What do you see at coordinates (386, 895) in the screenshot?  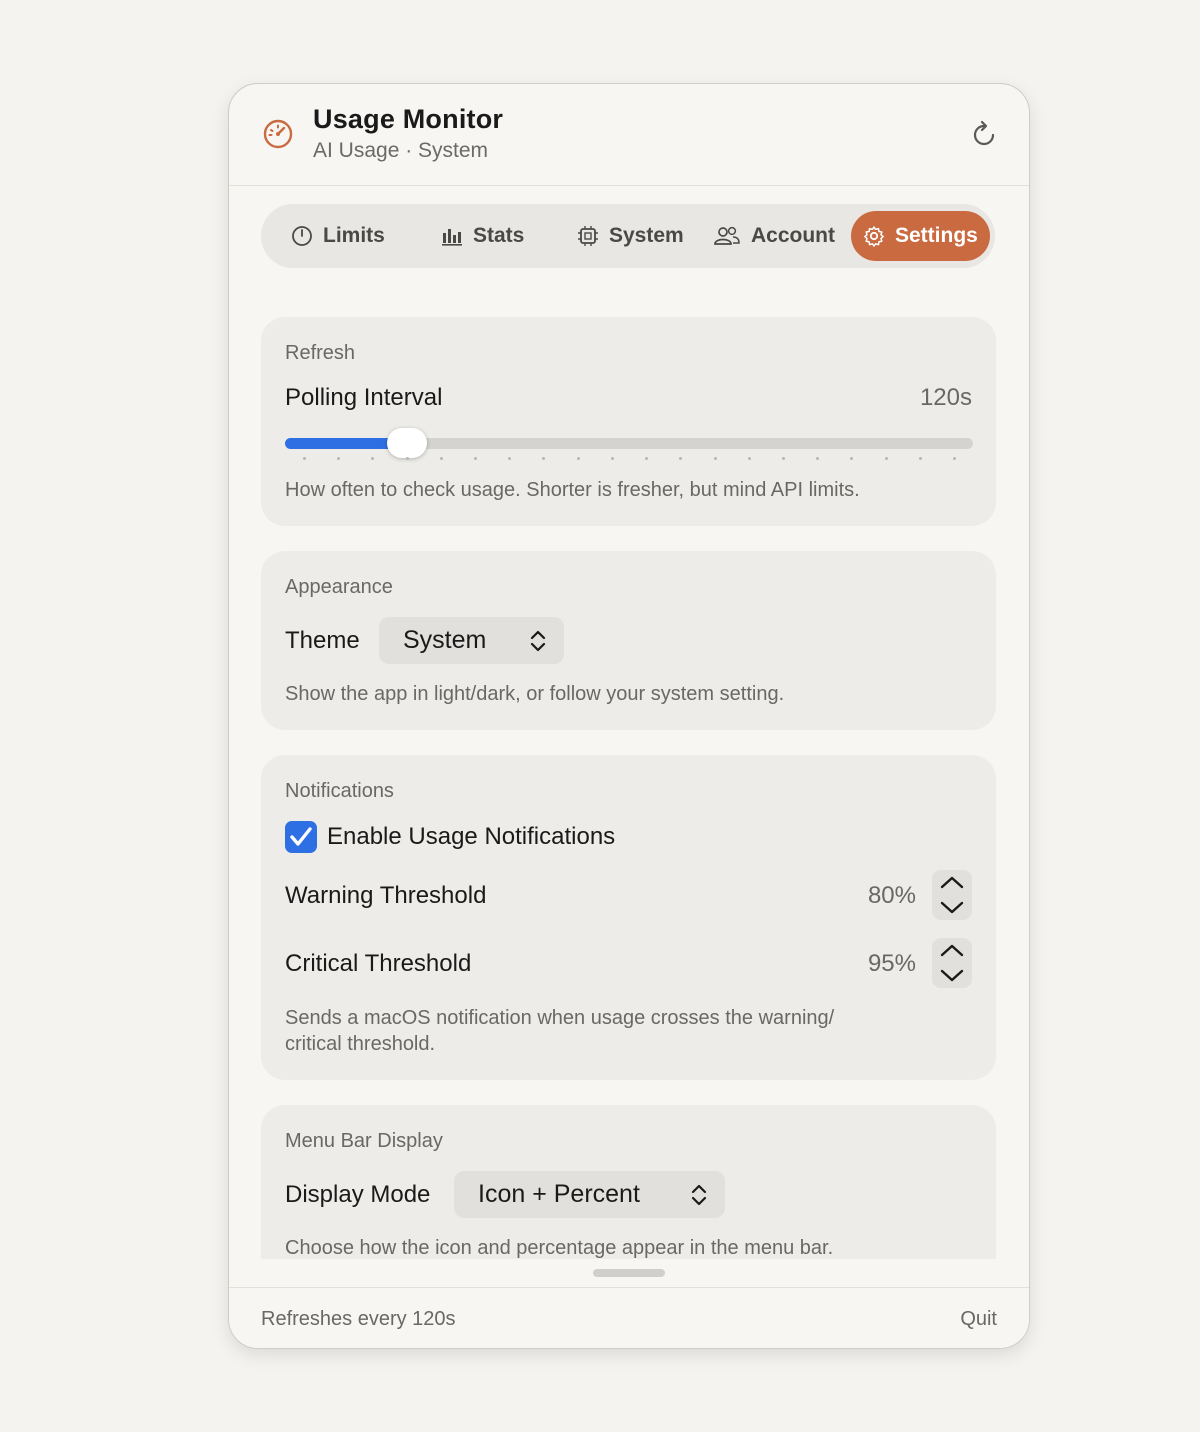 I see `warning-threshold-label: Warning Threshold` at bounding box center [386, 895].